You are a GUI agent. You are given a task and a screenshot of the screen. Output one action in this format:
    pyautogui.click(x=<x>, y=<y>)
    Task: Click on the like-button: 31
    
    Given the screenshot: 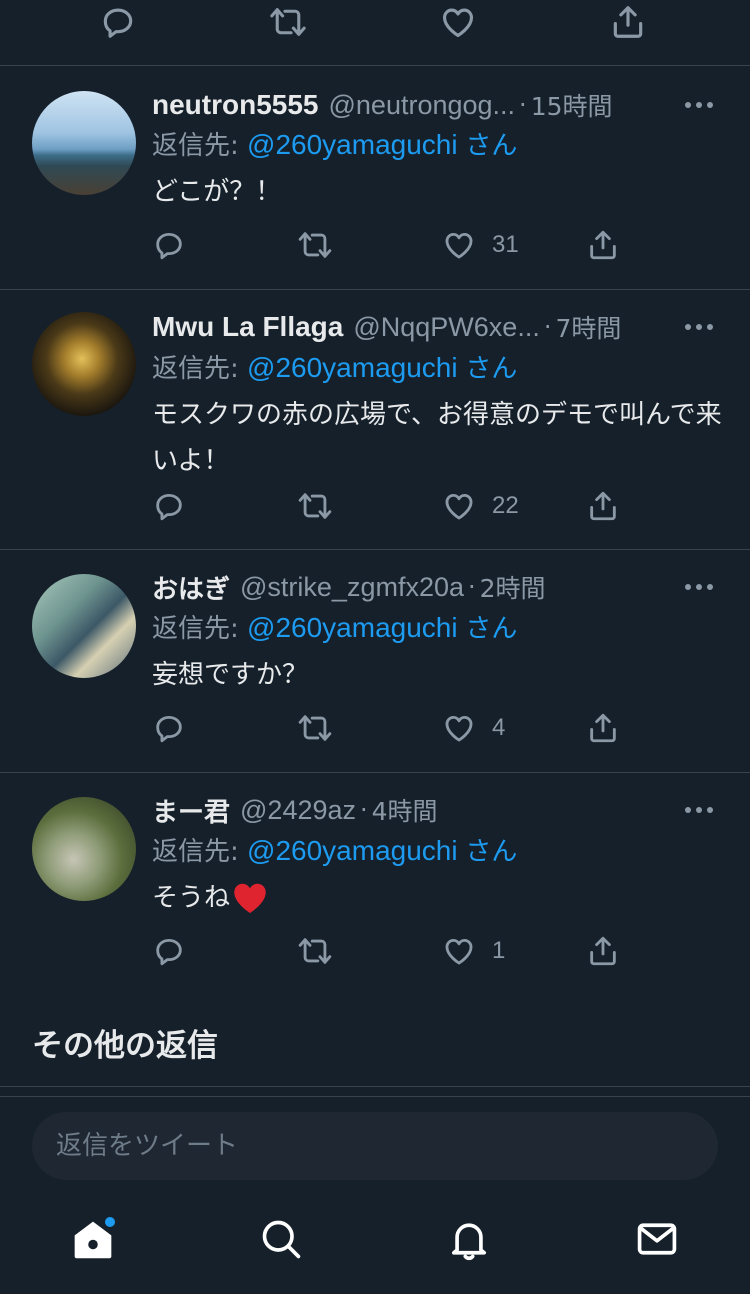 What is the action you would take?
    pyautogui.click(x=480, y=245)
    